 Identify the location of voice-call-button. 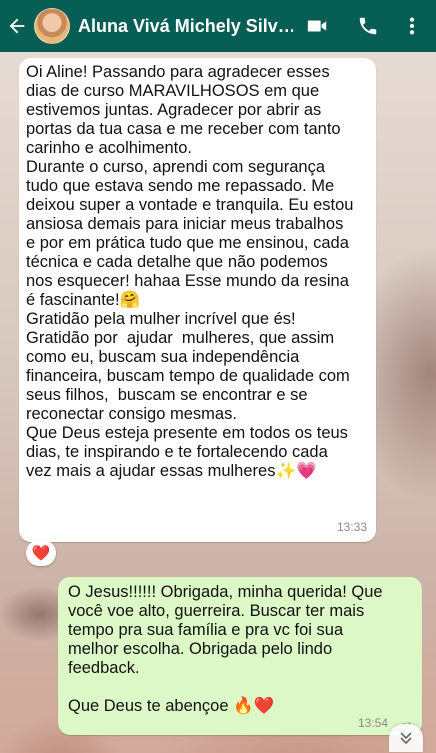
(368, 26).